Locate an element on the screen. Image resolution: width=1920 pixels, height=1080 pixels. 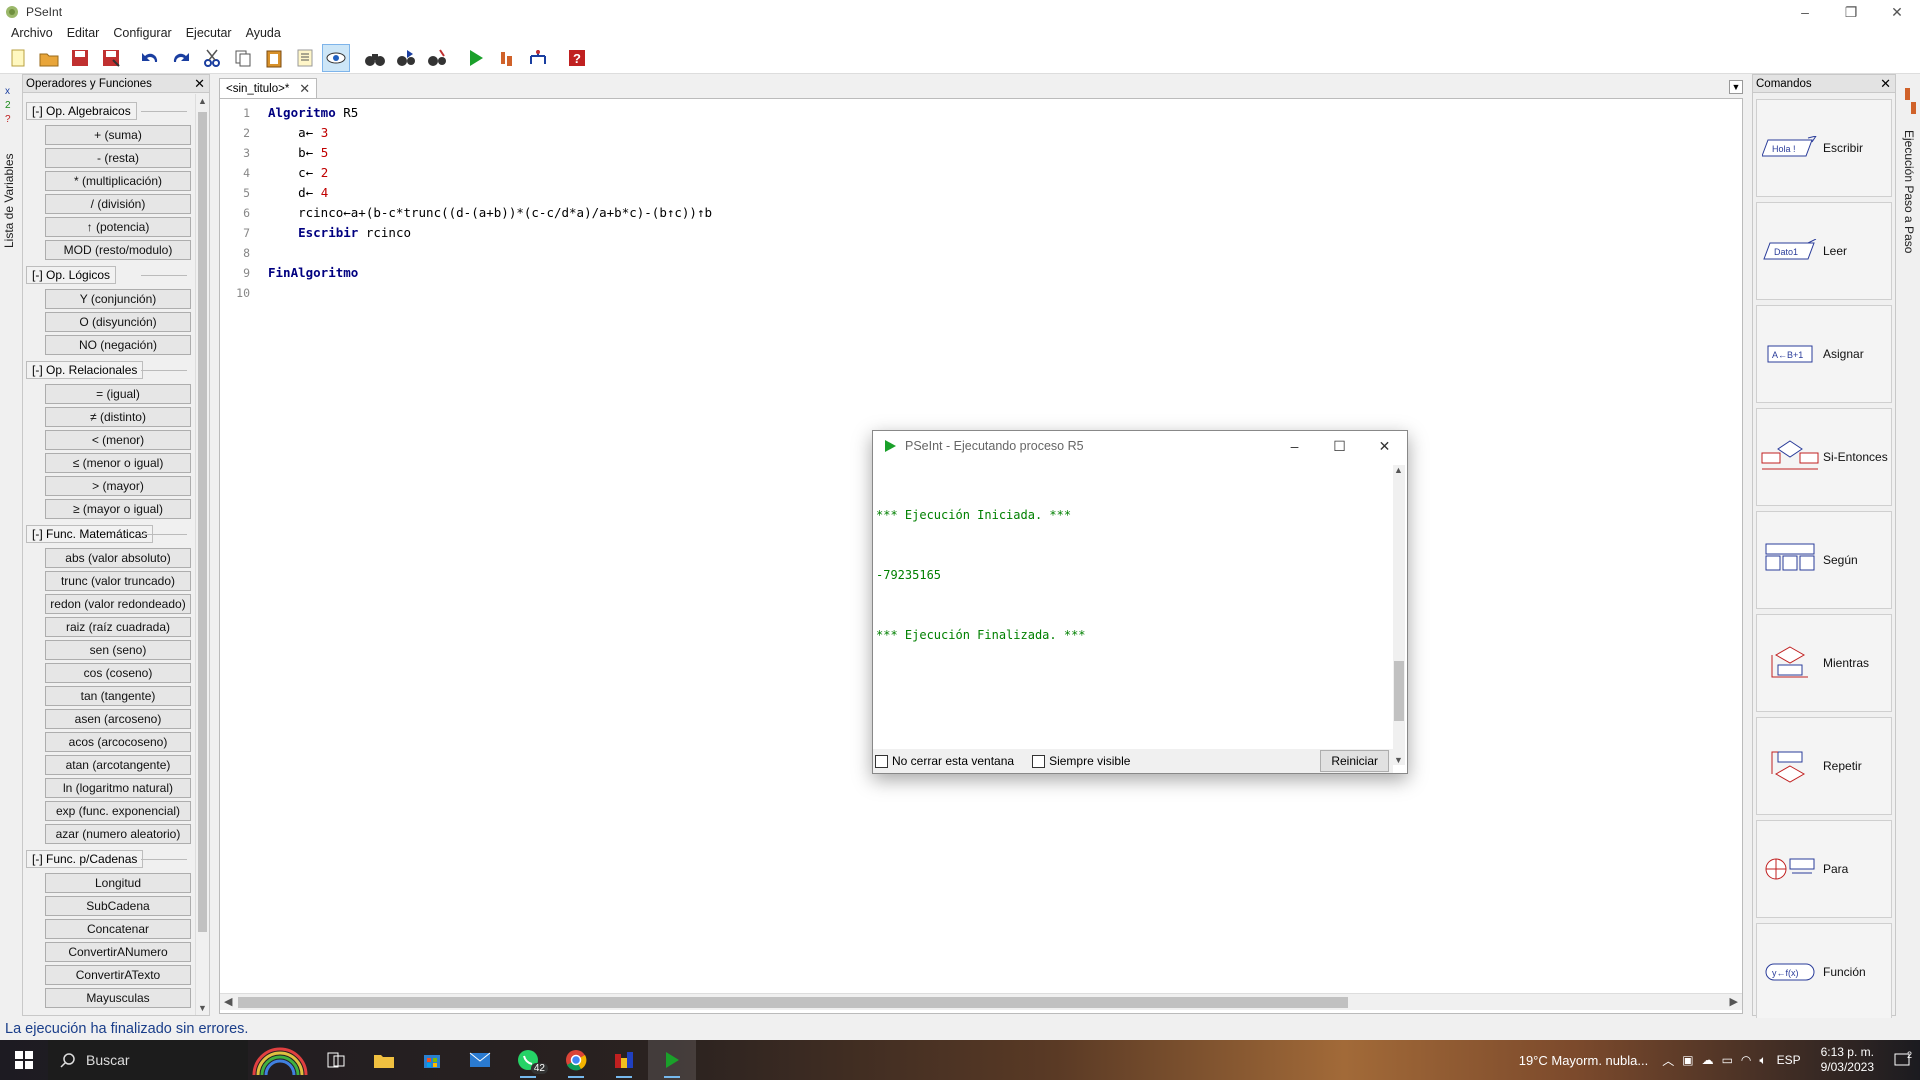
flowchart-icon is located at coordinates (538, 58).